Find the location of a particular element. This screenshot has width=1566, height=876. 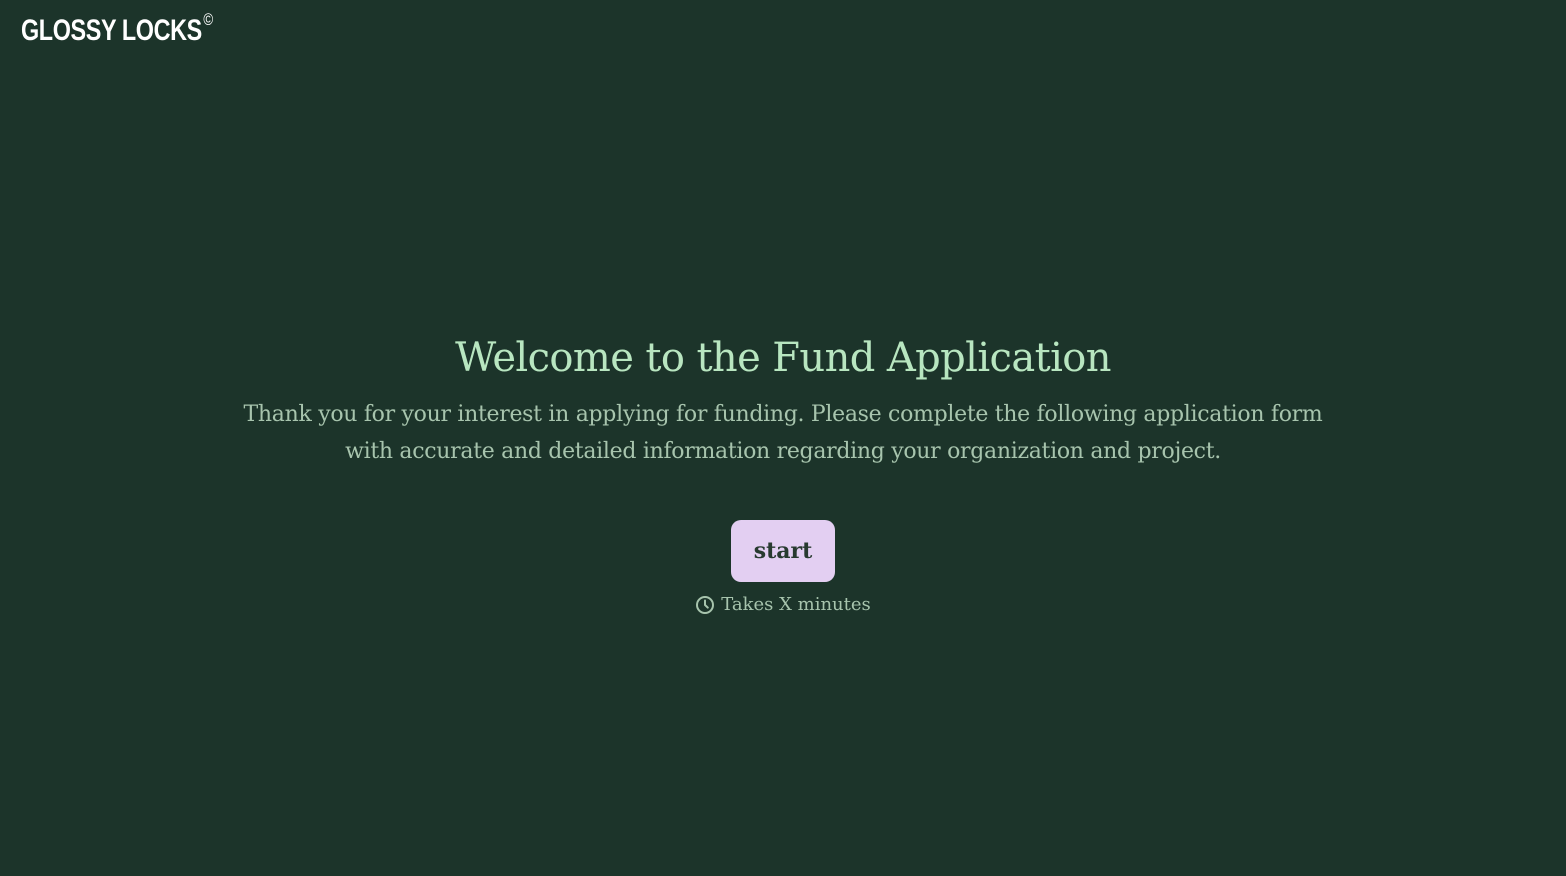

copyright-mark: © is located at coordinates (208, 19).